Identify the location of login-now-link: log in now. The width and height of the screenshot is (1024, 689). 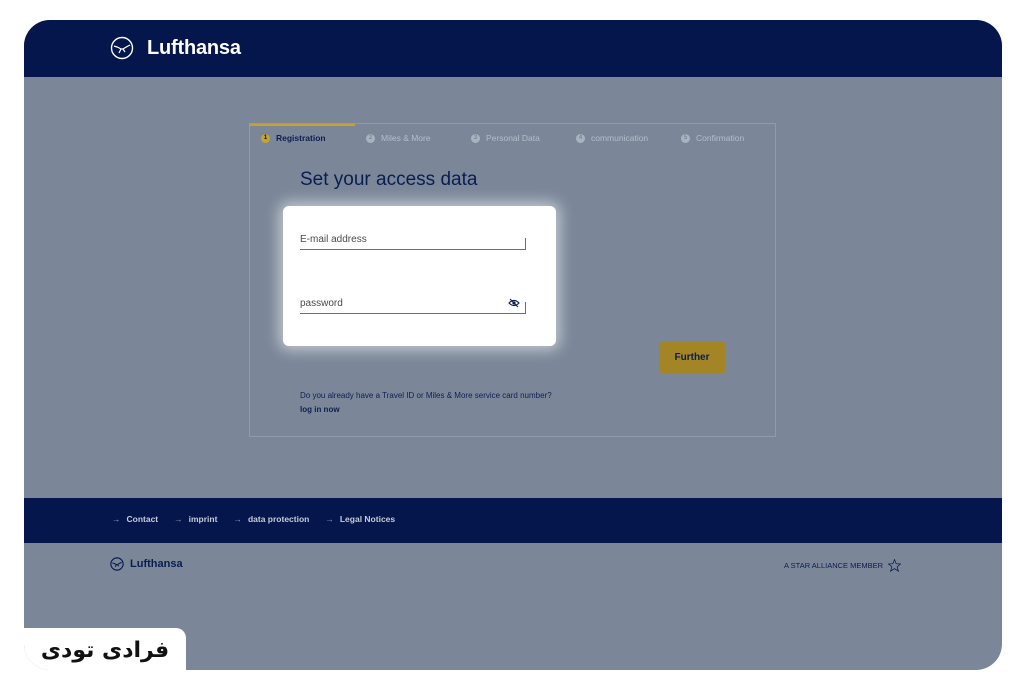
(320, 409).